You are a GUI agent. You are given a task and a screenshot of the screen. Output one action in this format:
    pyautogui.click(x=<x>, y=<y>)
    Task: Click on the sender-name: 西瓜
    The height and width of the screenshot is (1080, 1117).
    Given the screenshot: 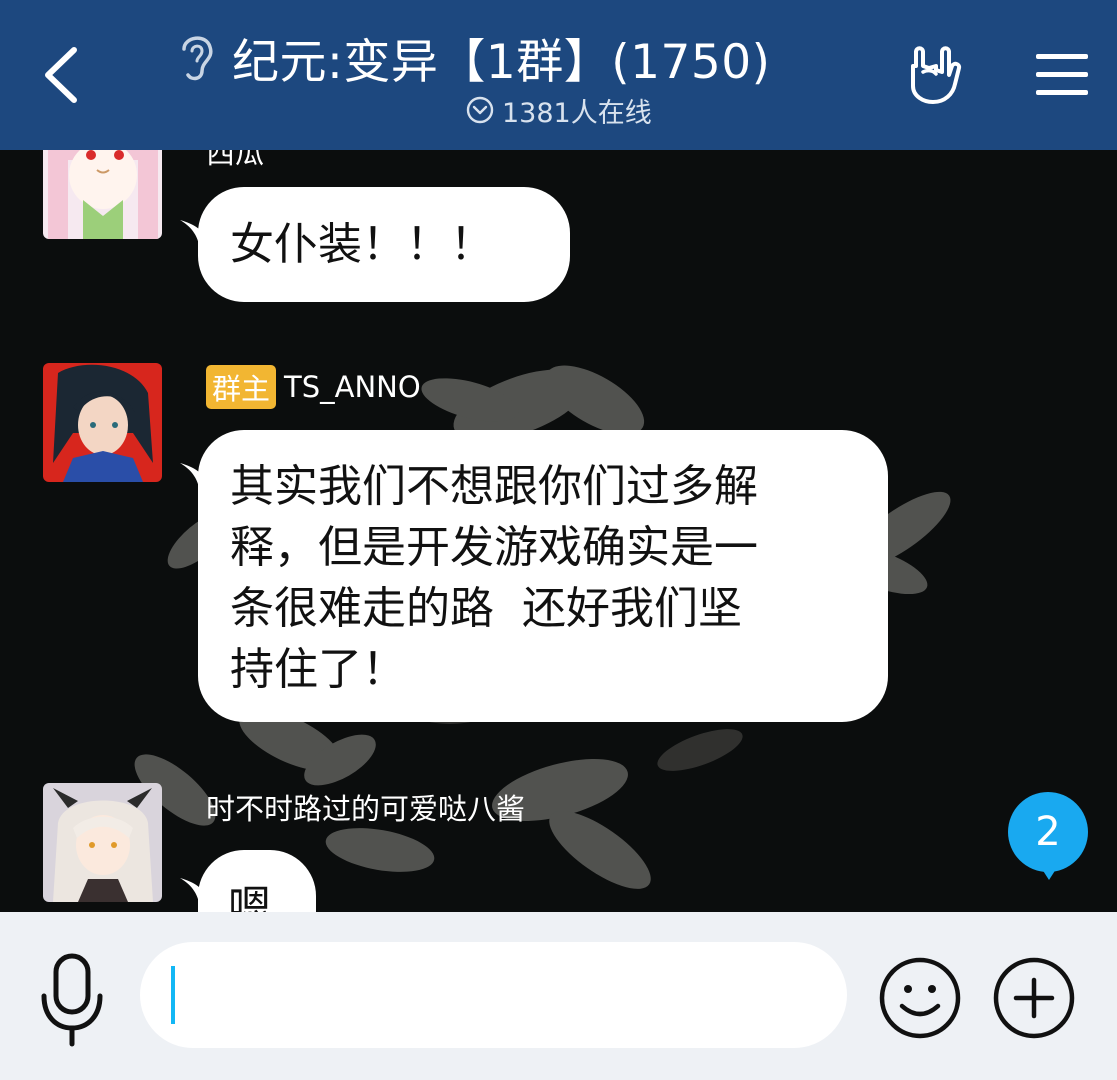 What is the action you would take?
    pyautogui.click(x=235, y=160)
    